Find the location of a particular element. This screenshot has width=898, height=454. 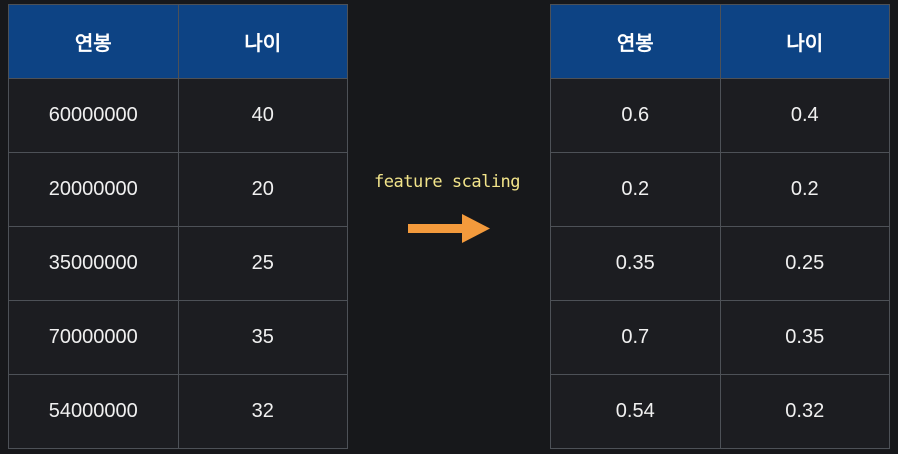

cell-age: 0.25 is located at coordinates (804, 263).